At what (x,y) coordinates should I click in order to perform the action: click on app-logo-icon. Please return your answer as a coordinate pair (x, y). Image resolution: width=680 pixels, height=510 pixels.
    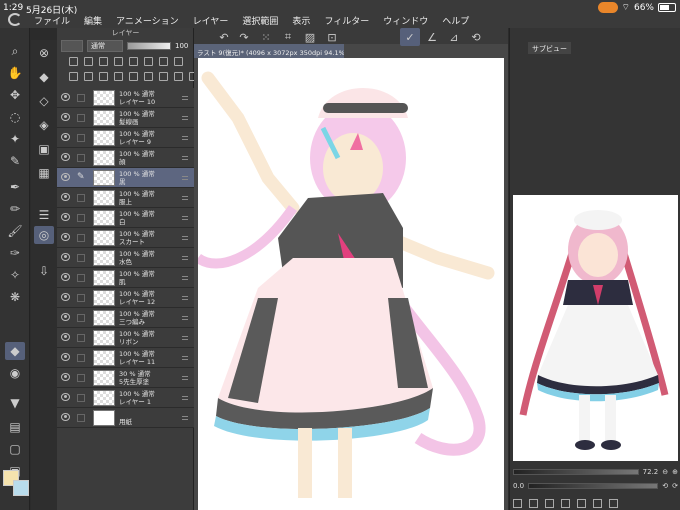
    Looking at the image, I should click on (15, 19).